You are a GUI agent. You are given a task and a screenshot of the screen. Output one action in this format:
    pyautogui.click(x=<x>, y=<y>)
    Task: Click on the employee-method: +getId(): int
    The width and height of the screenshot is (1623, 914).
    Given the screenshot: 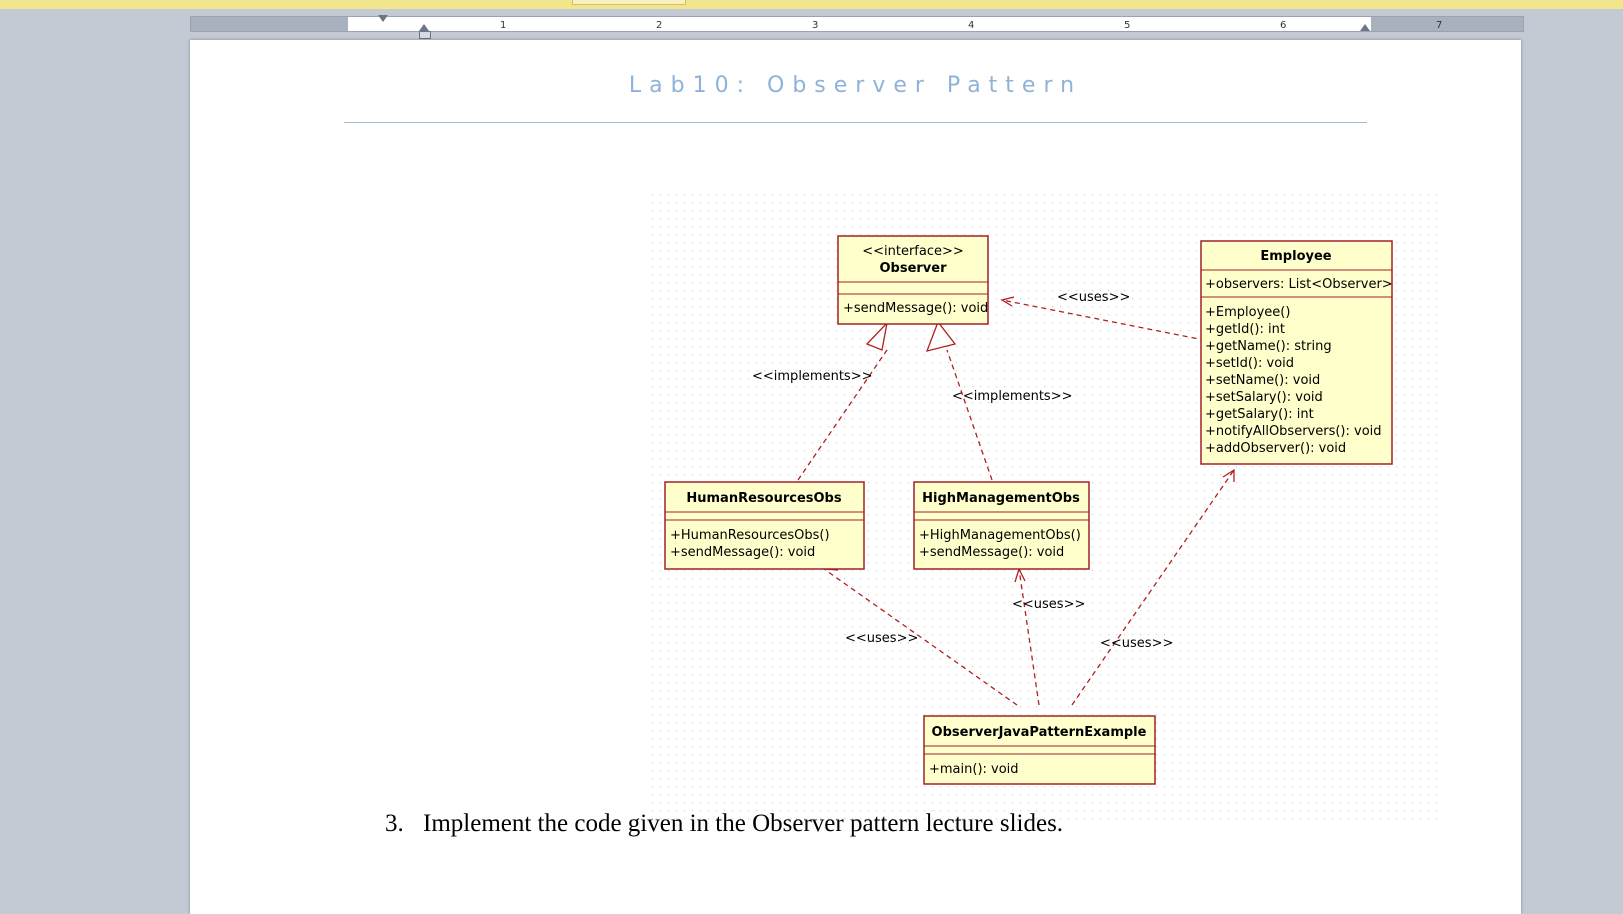 What is the action you would take?
    pyautogui.click(x=1245, y=329)
    